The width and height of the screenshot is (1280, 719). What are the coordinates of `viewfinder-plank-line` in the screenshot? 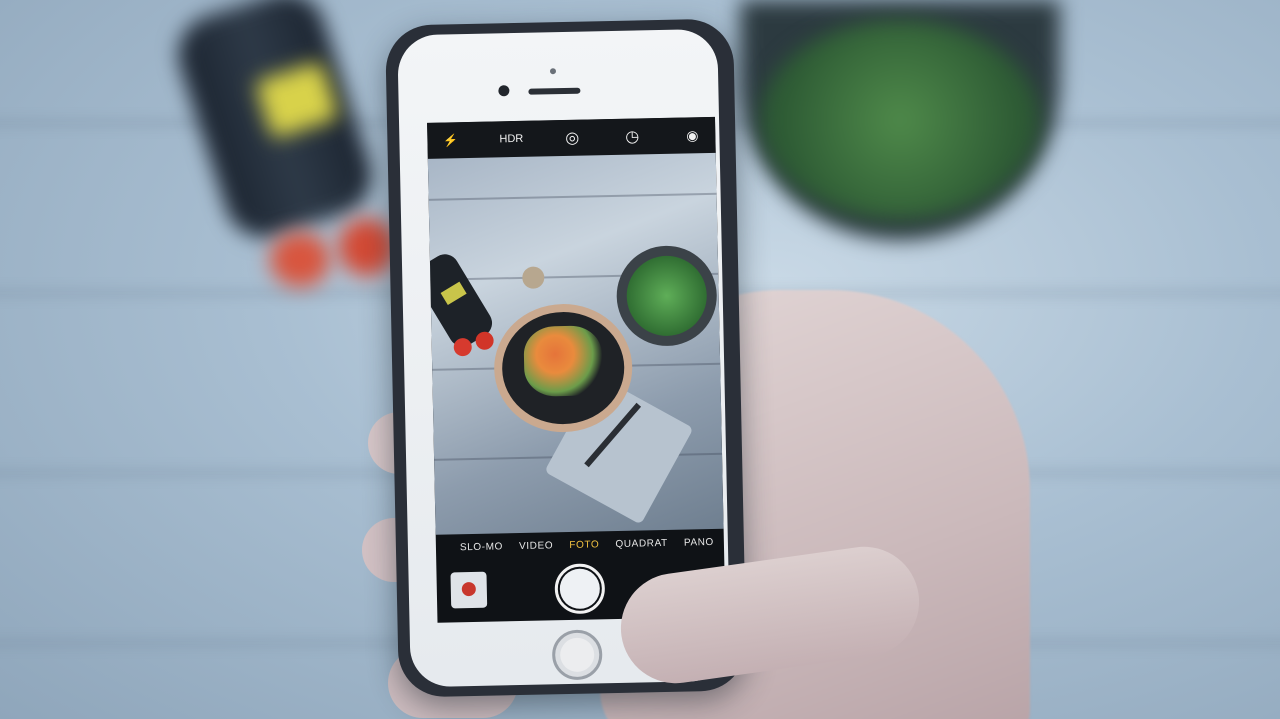 It's located at (575, 197).